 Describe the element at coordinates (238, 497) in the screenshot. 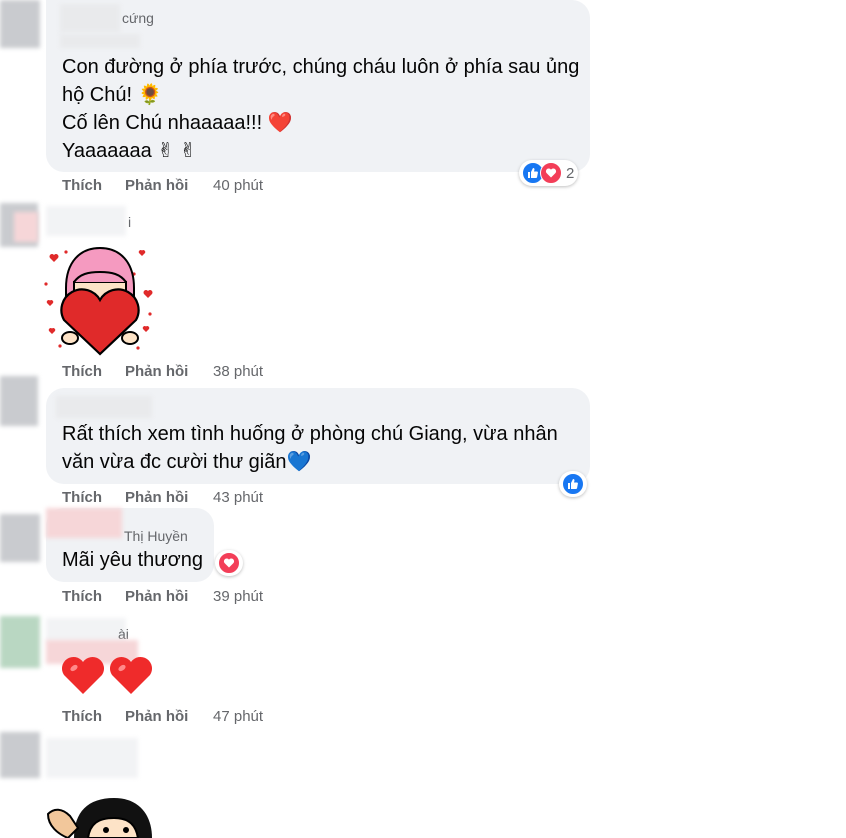

I see `timestamp: 43 phút` at that location.